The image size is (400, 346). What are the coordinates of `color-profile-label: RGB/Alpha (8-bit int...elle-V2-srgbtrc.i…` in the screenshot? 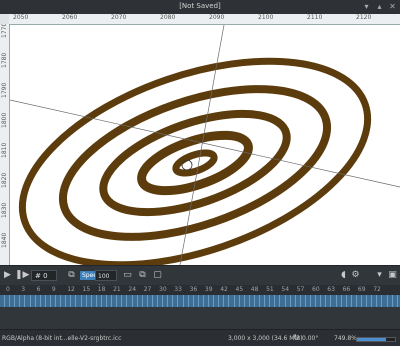 It's located at (61, 338).